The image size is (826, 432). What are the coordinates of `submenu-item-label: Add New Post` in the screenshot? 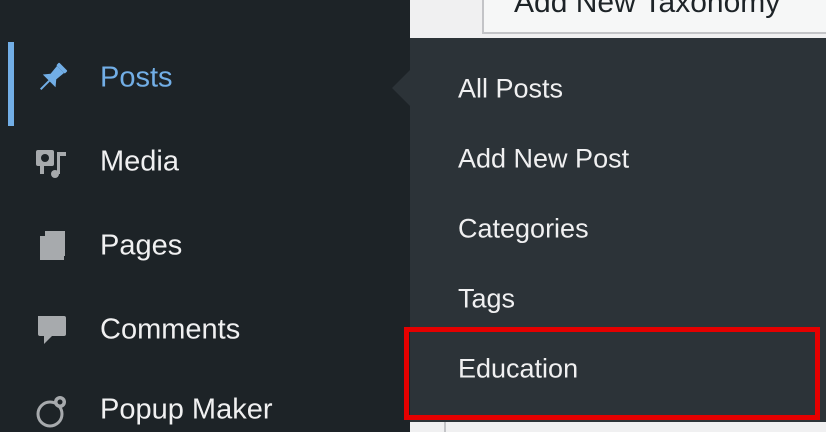 It's located at (544, 158).